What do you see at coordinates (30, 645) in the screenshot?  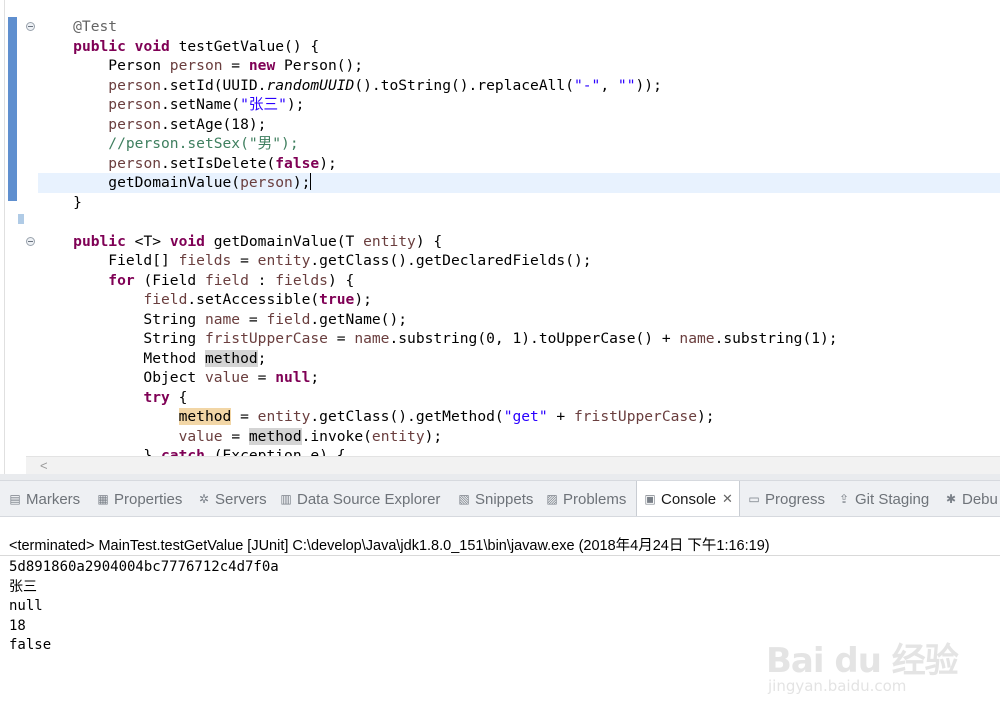 I see `console-output-line: false` at bounding box center [30, 645].